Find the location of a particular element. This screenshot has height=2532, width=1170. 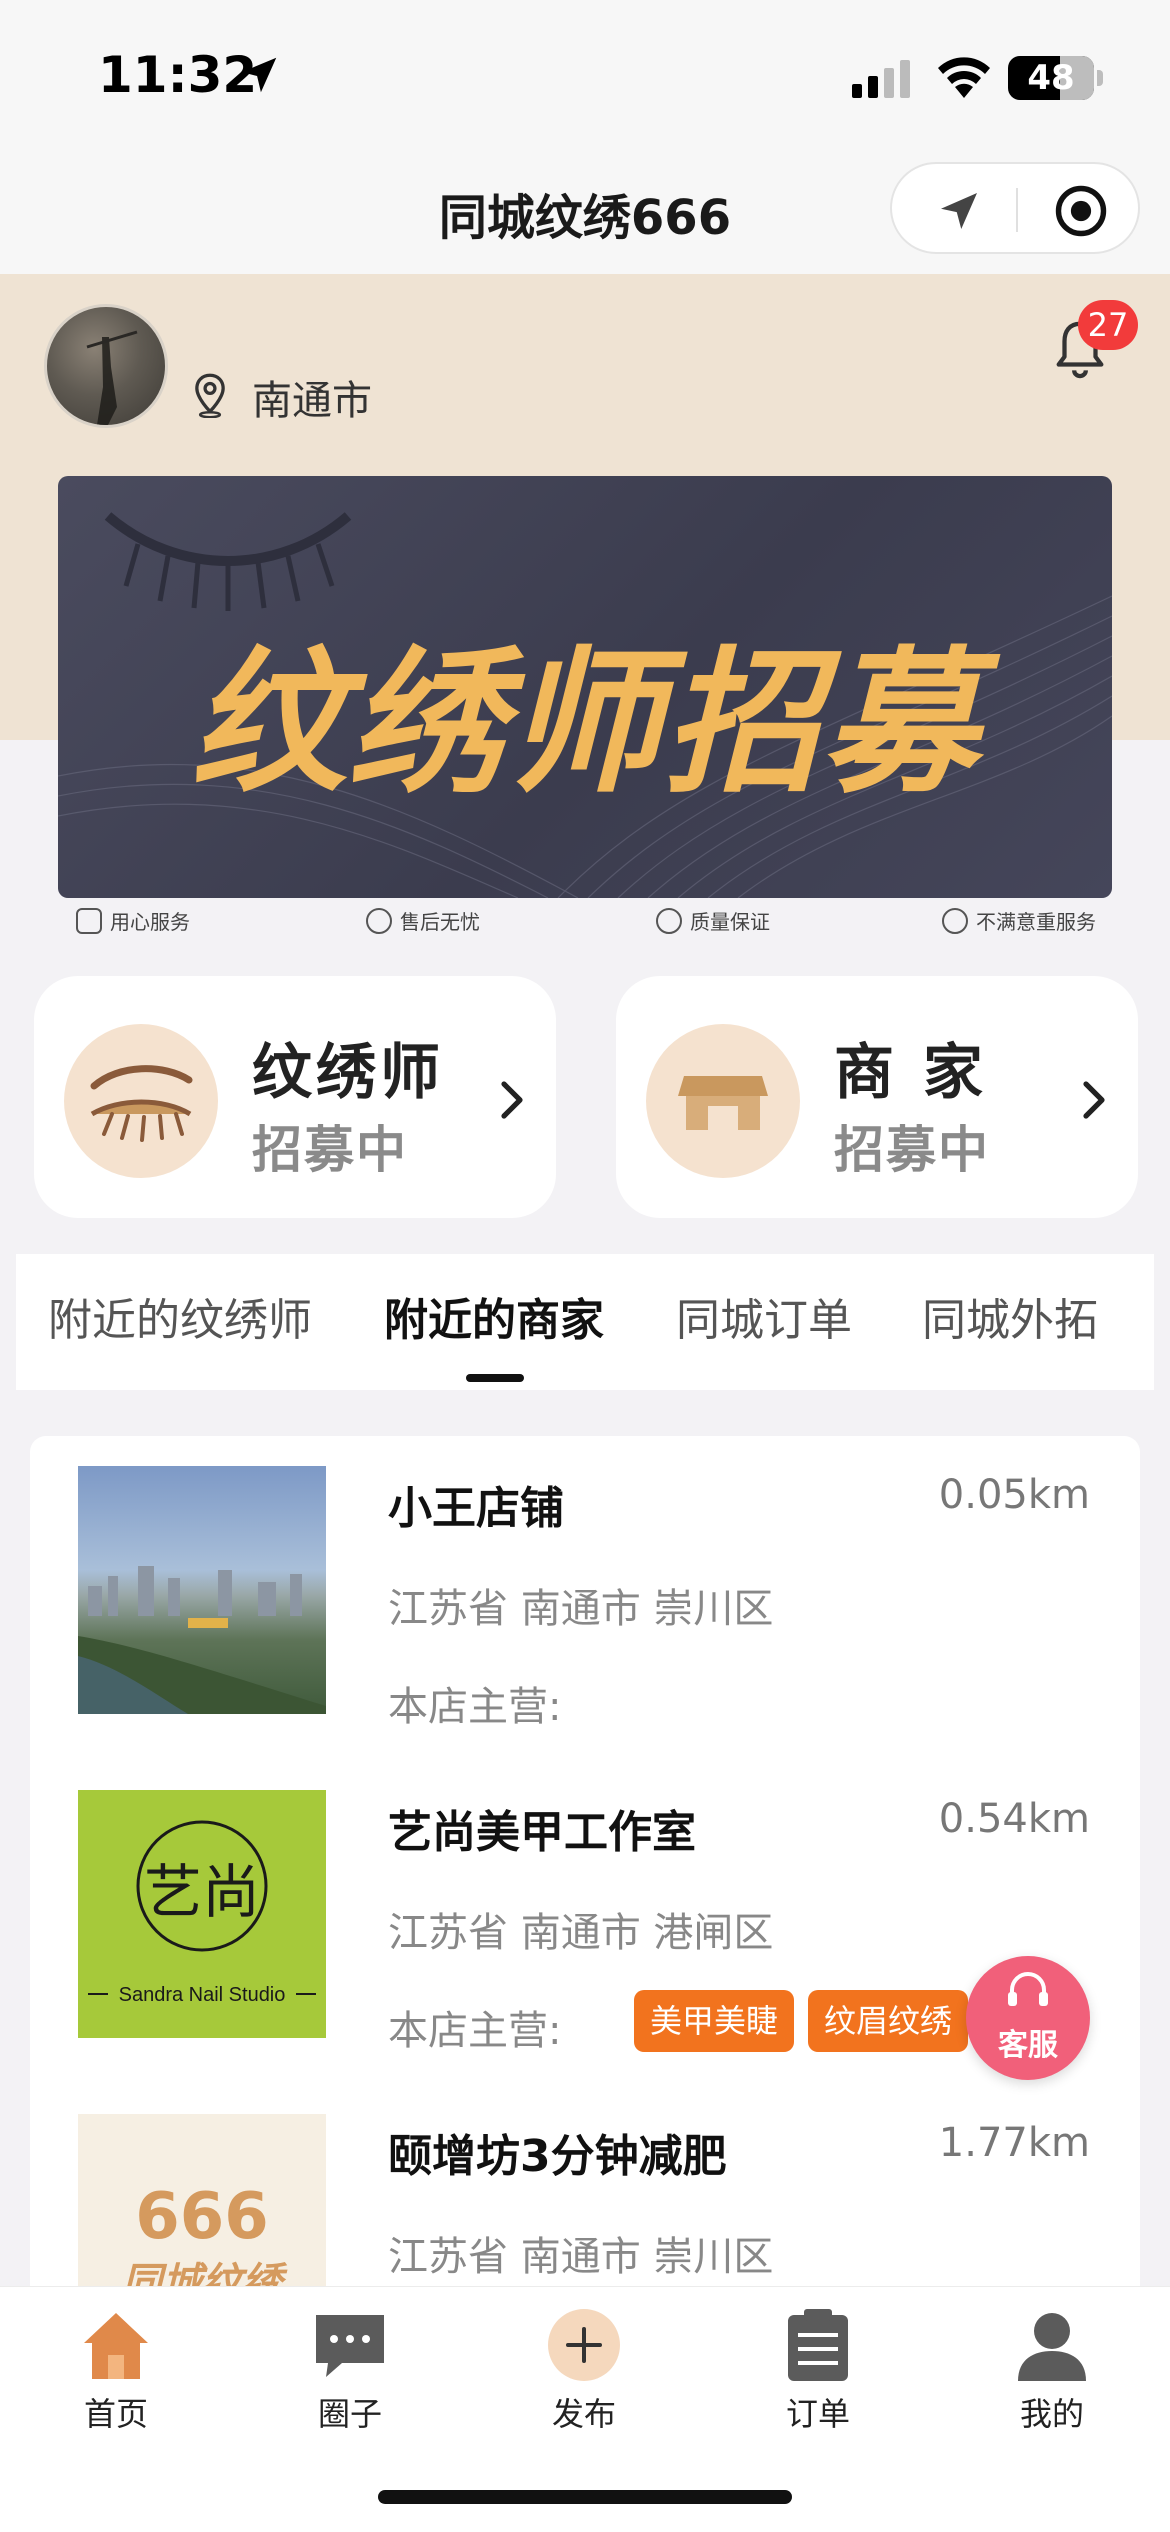

mini-program-capsule is located at coordinates (1015, 208).